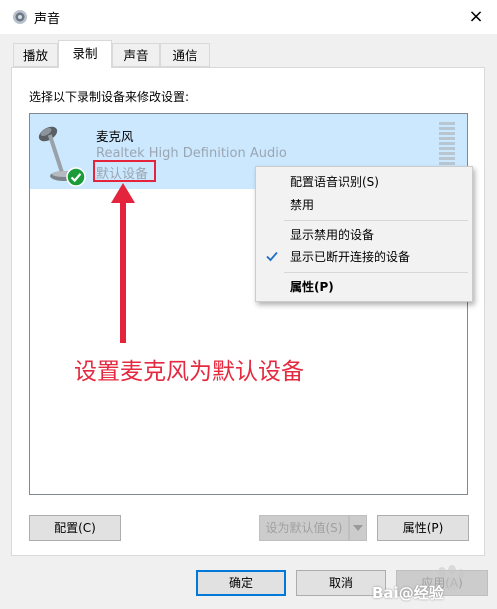 The width and height of the screenshot is (497, 609). What do you see at coordinates (124, 171) in the screenshot?
I see `annotation-highlight-box` at bounding box center [124, 171].